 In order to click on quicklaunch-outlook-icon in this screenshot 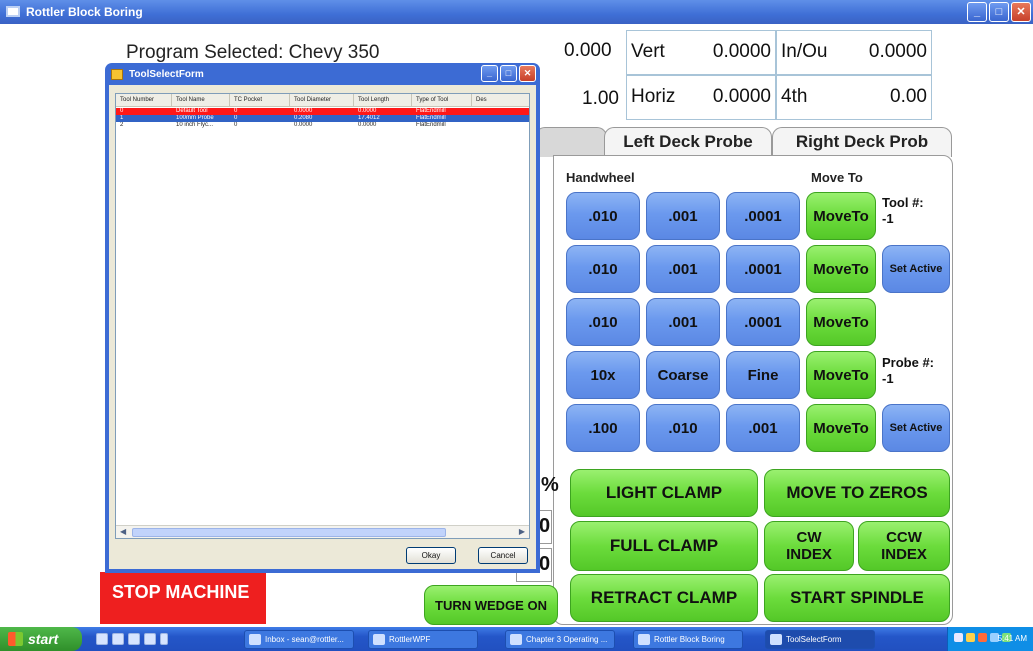, I will do `click(150, 639)`.